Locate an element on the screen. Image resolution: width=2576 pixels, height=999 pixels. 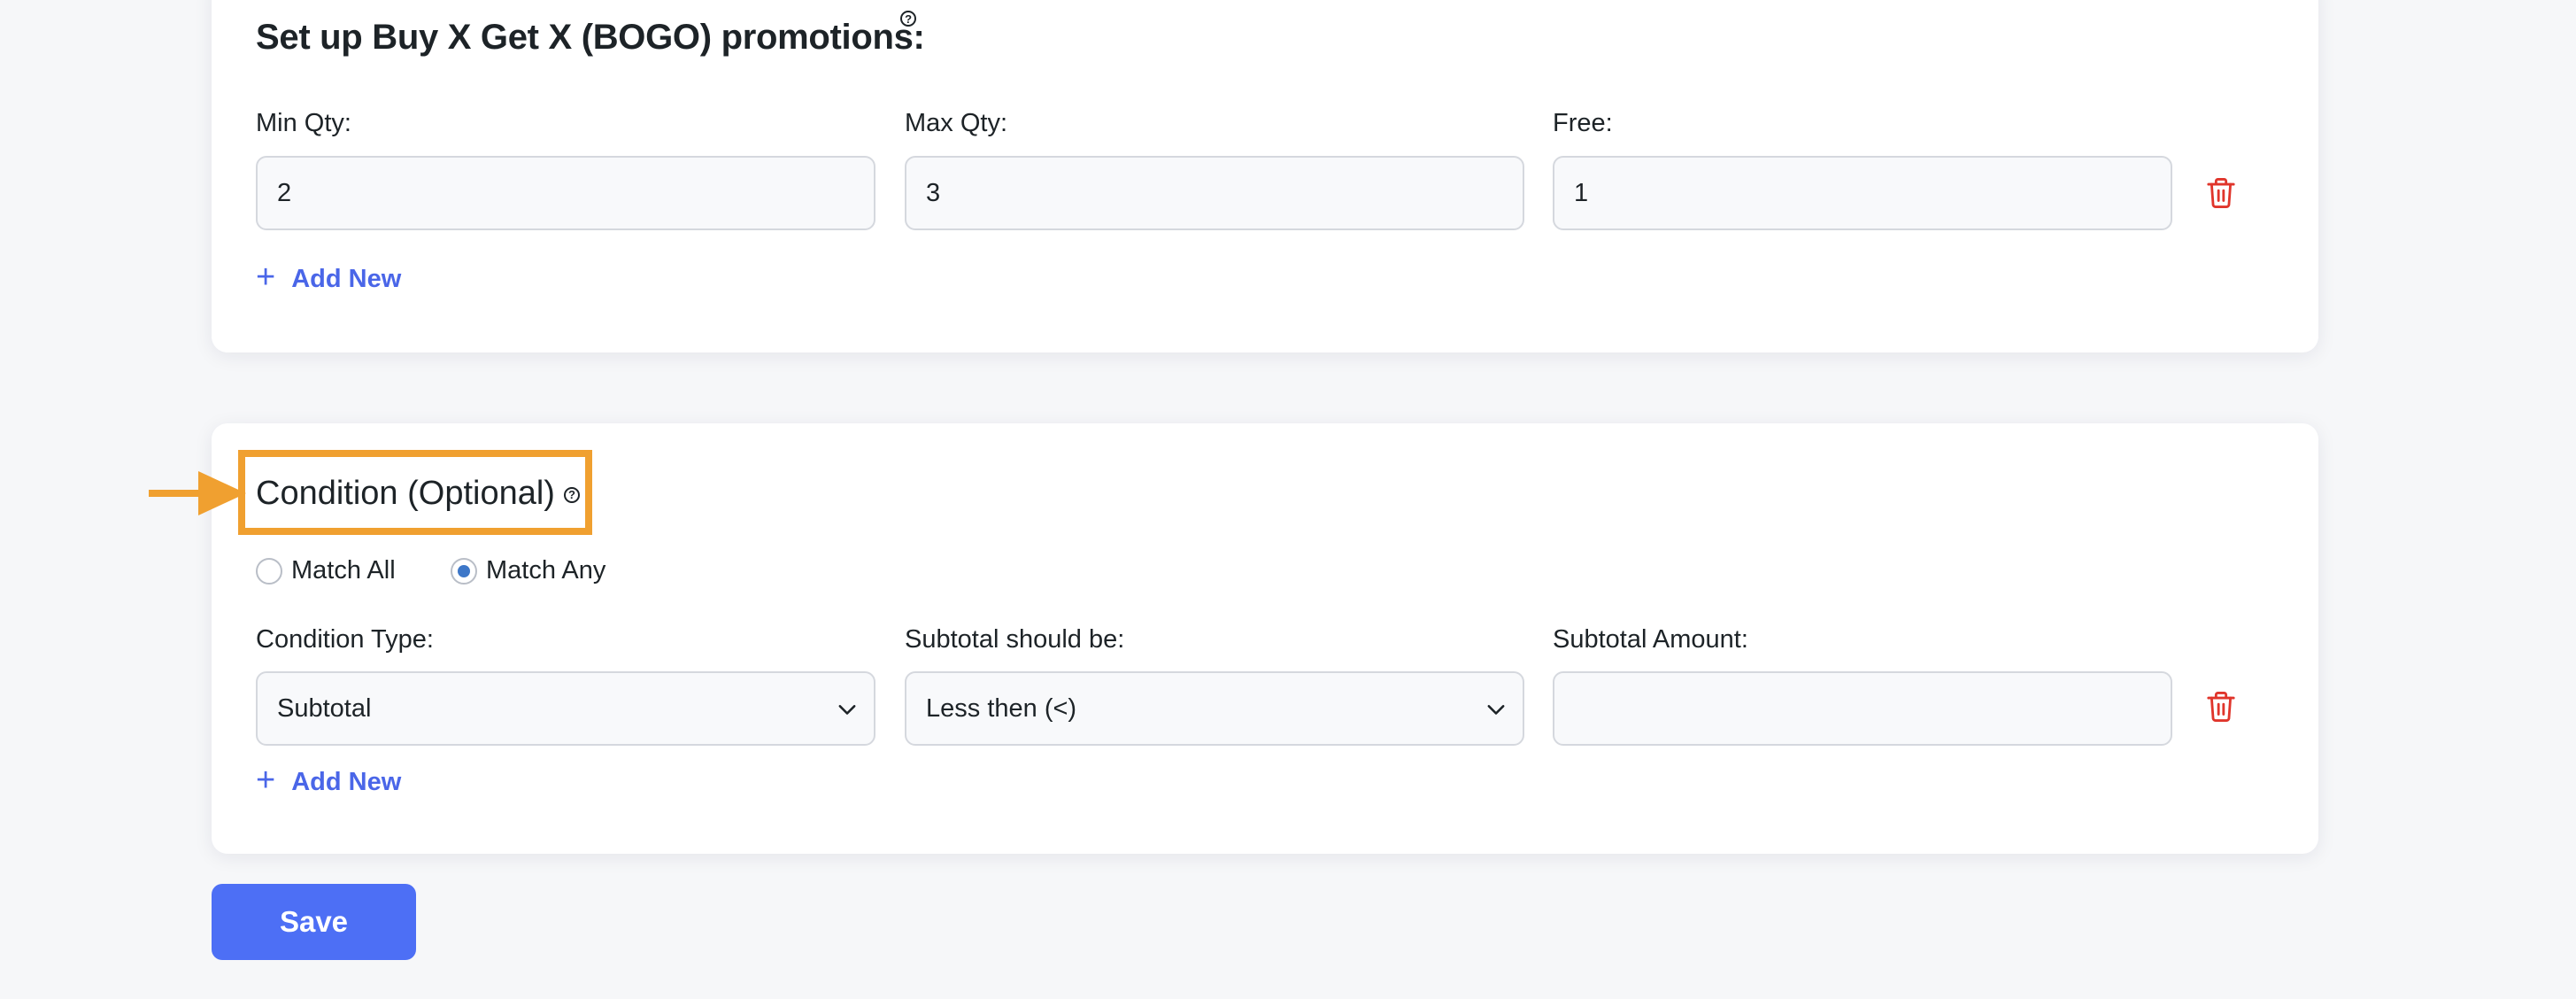
condition-title: Condition (Optional)? is located at coordinates (418, 494).